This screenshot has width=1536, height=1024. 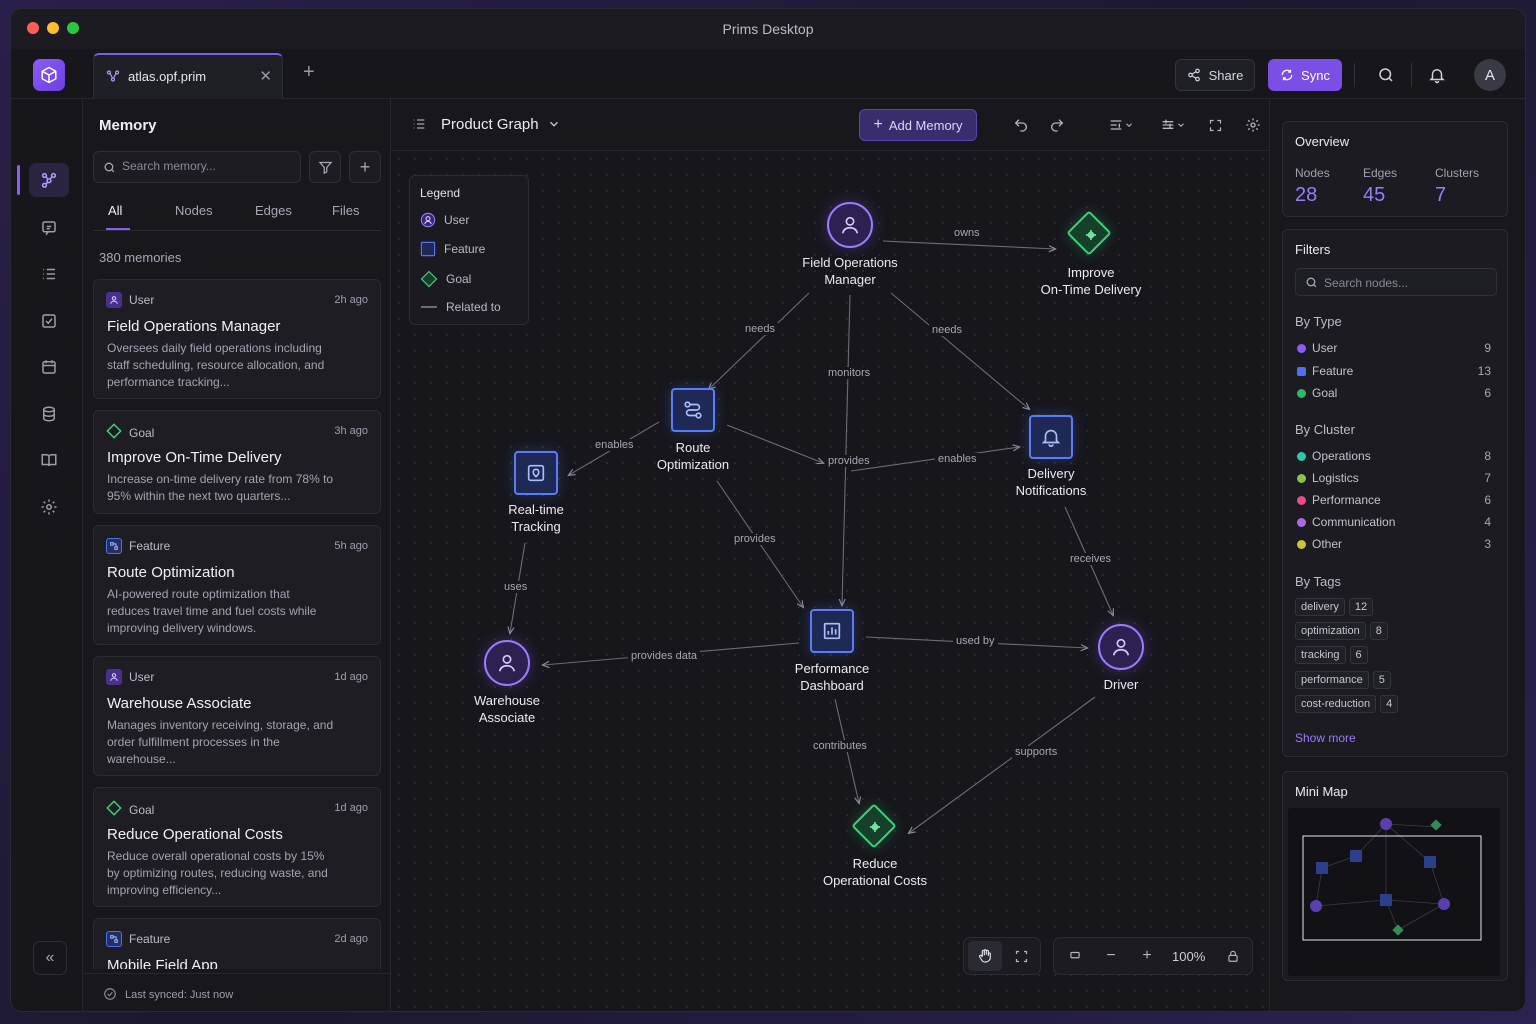 I want to click on by-type-label: By Type, so click(x=1318, y=321).